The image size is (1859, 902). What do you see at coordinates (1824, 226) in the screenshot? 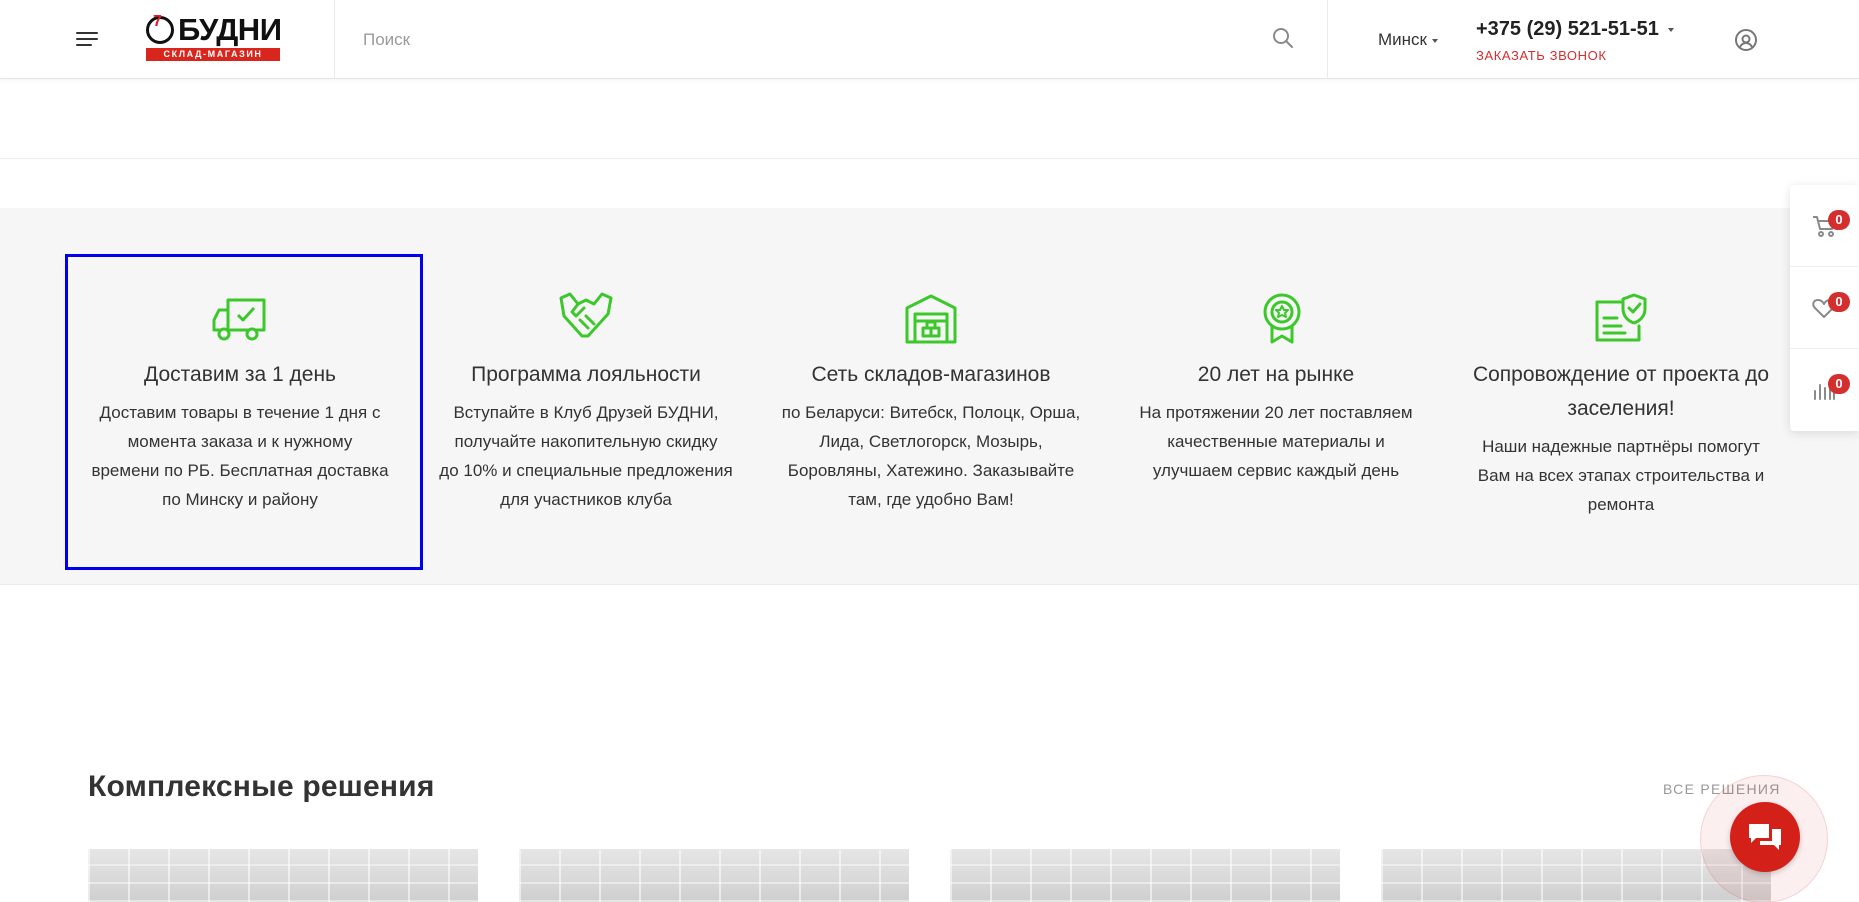
I see `cart-button: 0` at bounding box center [1824, 226].